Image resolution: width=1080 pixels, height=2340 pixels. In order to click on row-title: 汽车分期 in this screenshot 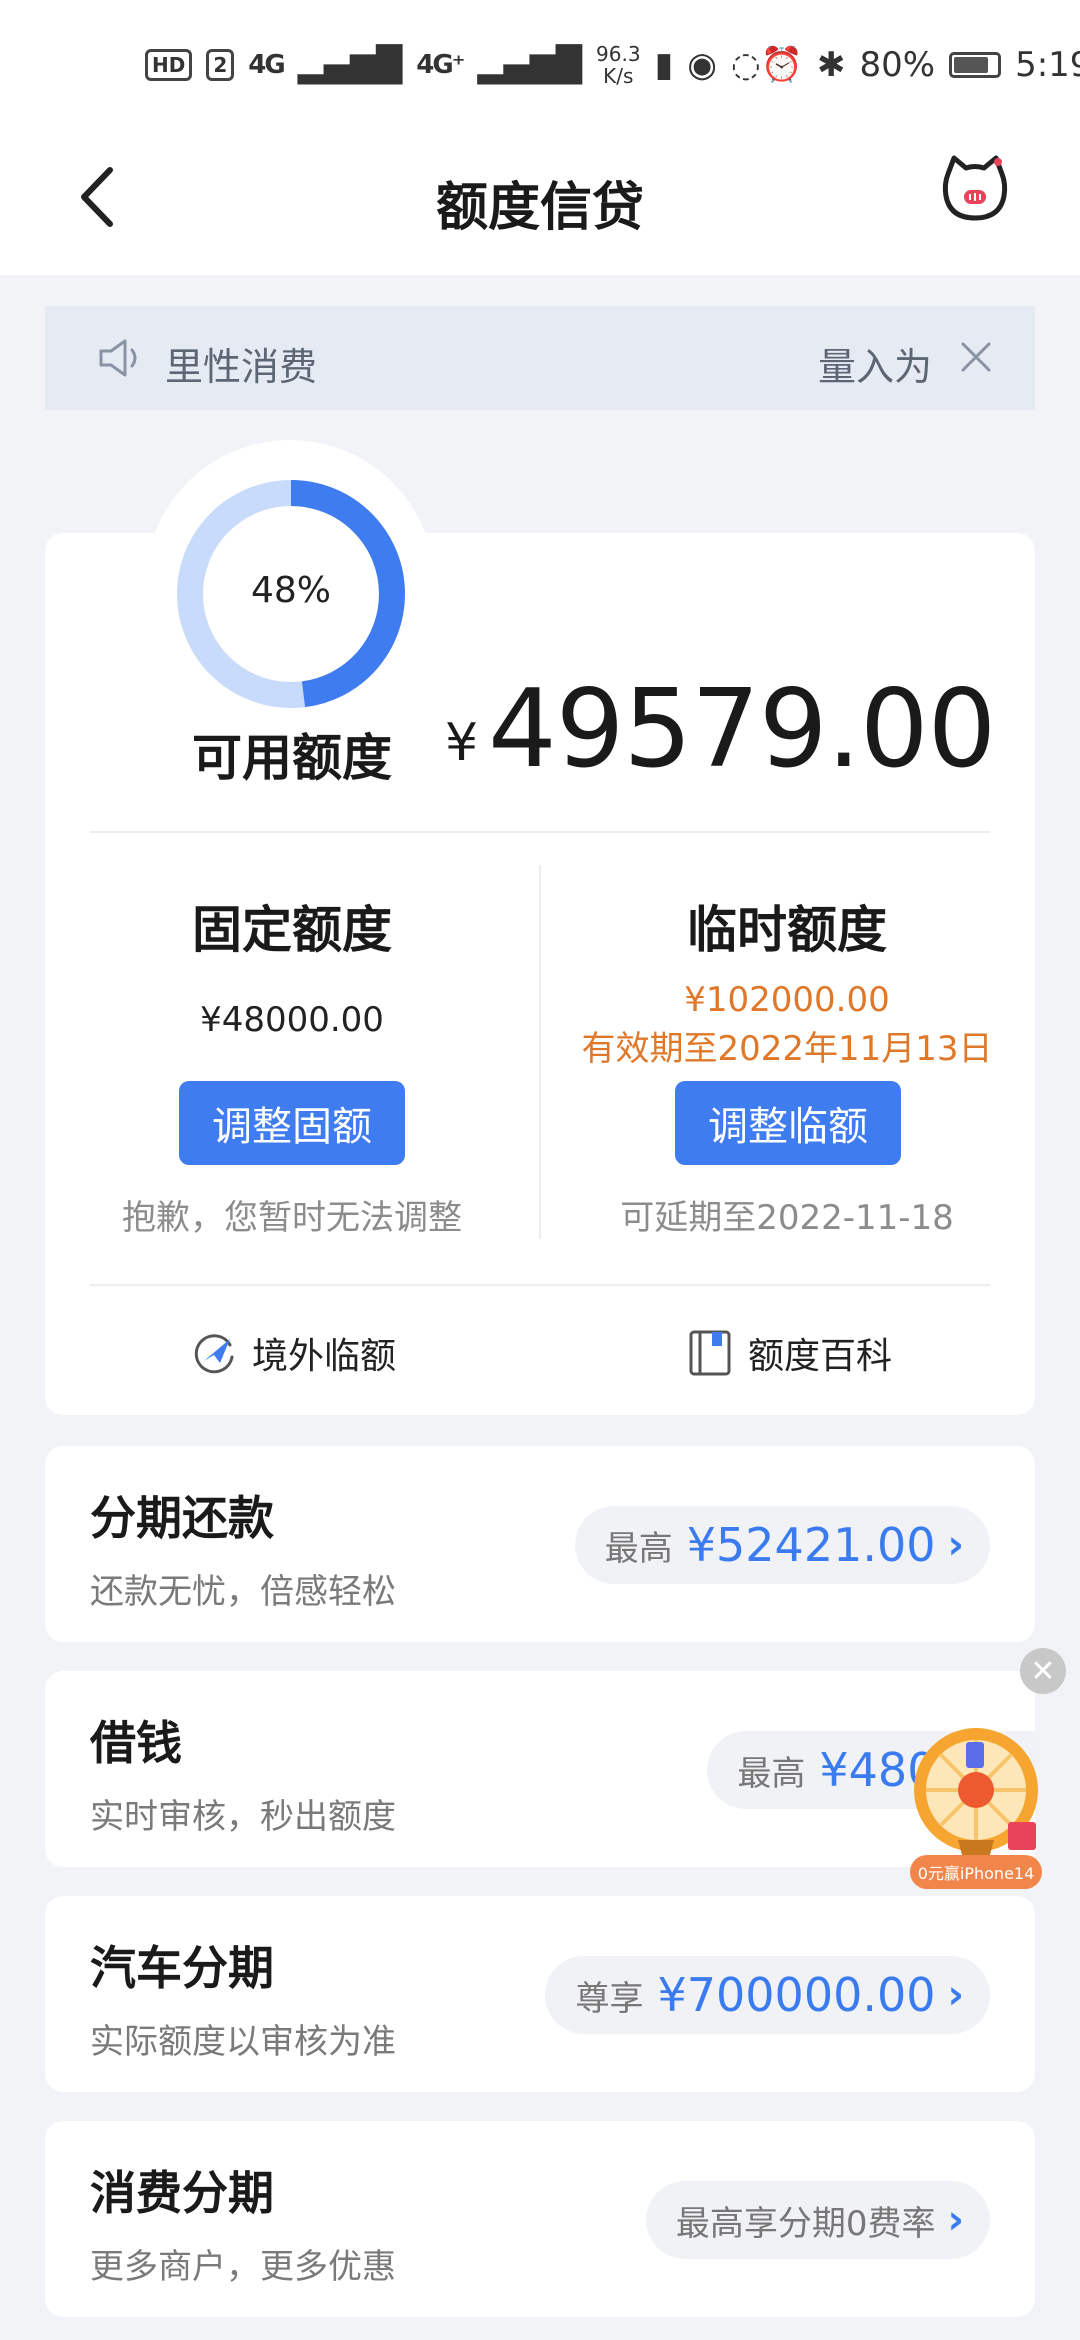, I will do `click(182, 1968)`.